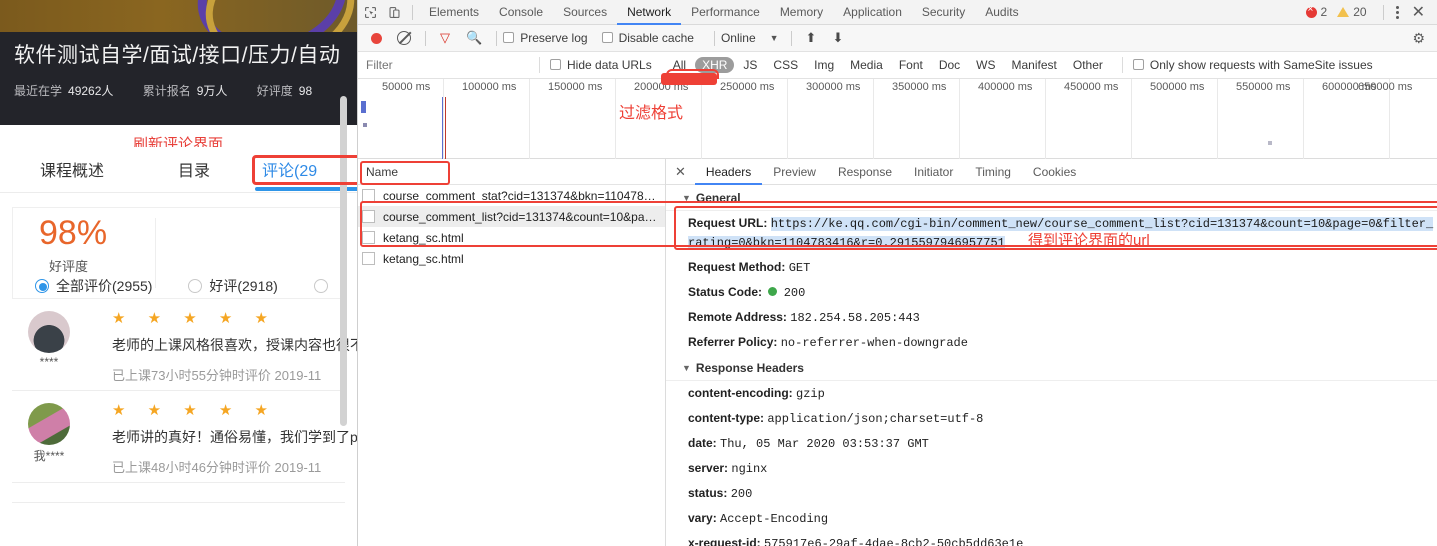  Describe the element at coordinates (72, 169) in the screenshot. I see `tab-course-overview: 课程概述` at that location.